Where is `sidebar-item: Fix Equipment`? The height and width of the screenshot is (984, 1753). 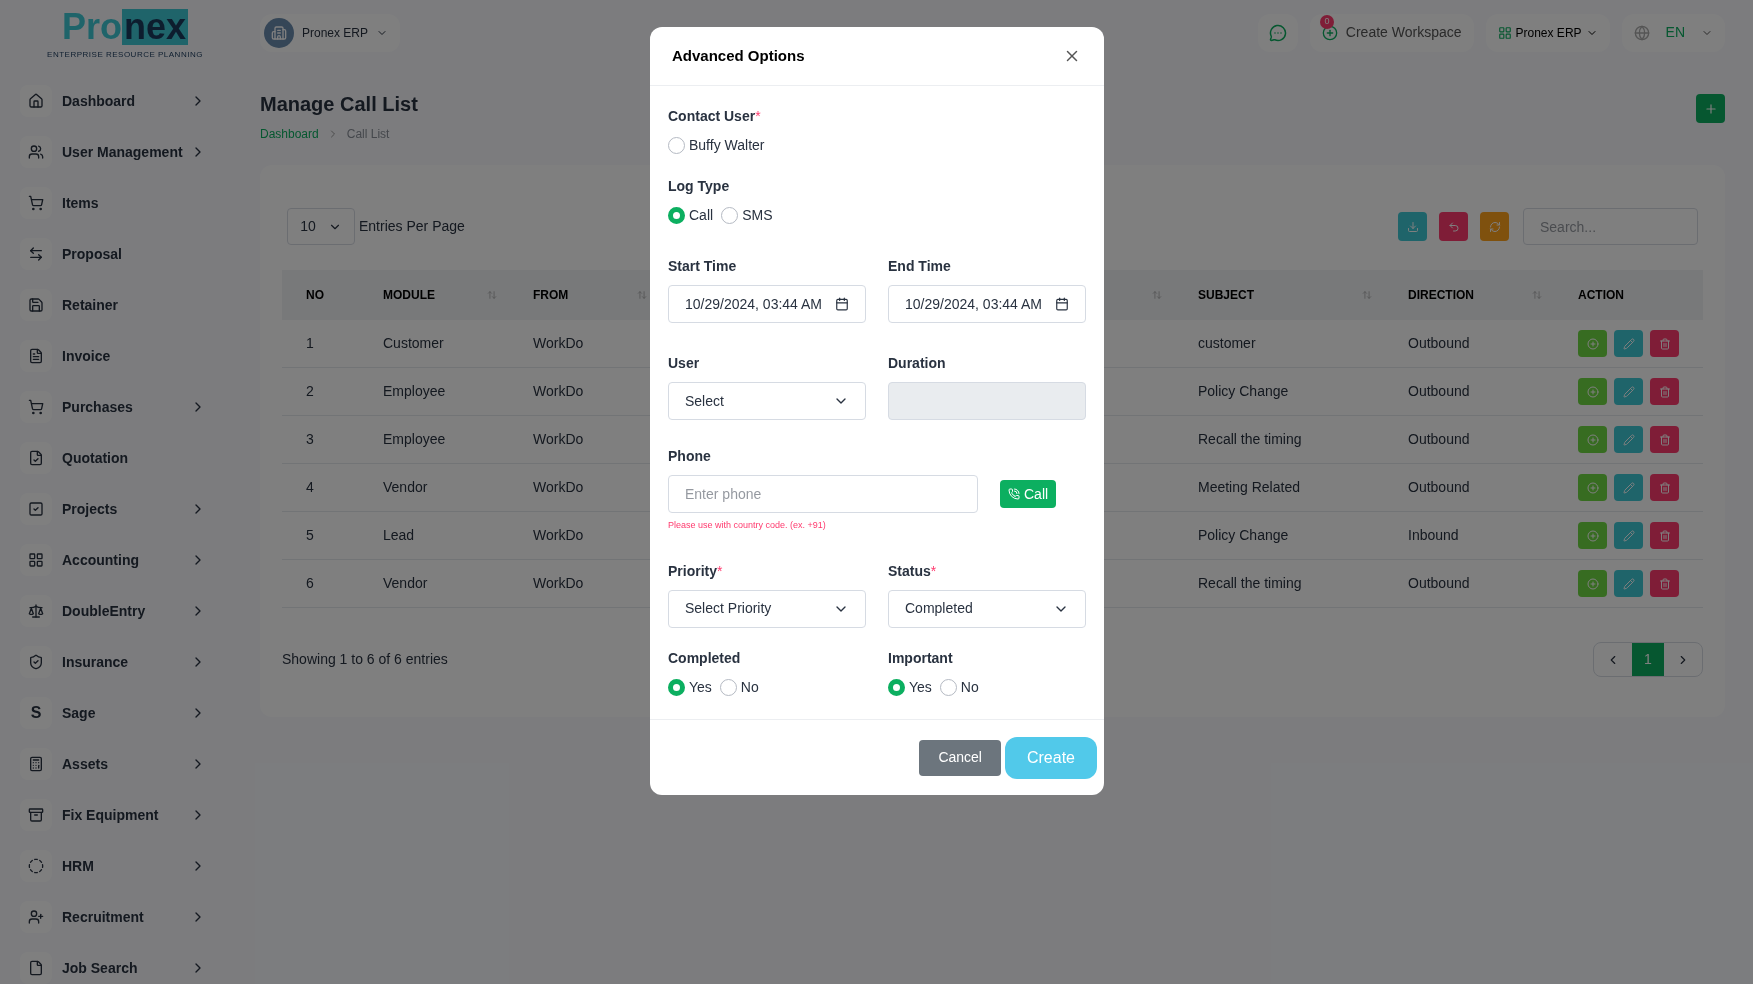 sidebar-item: Fix Equipment is located at coordinates (113, 815).